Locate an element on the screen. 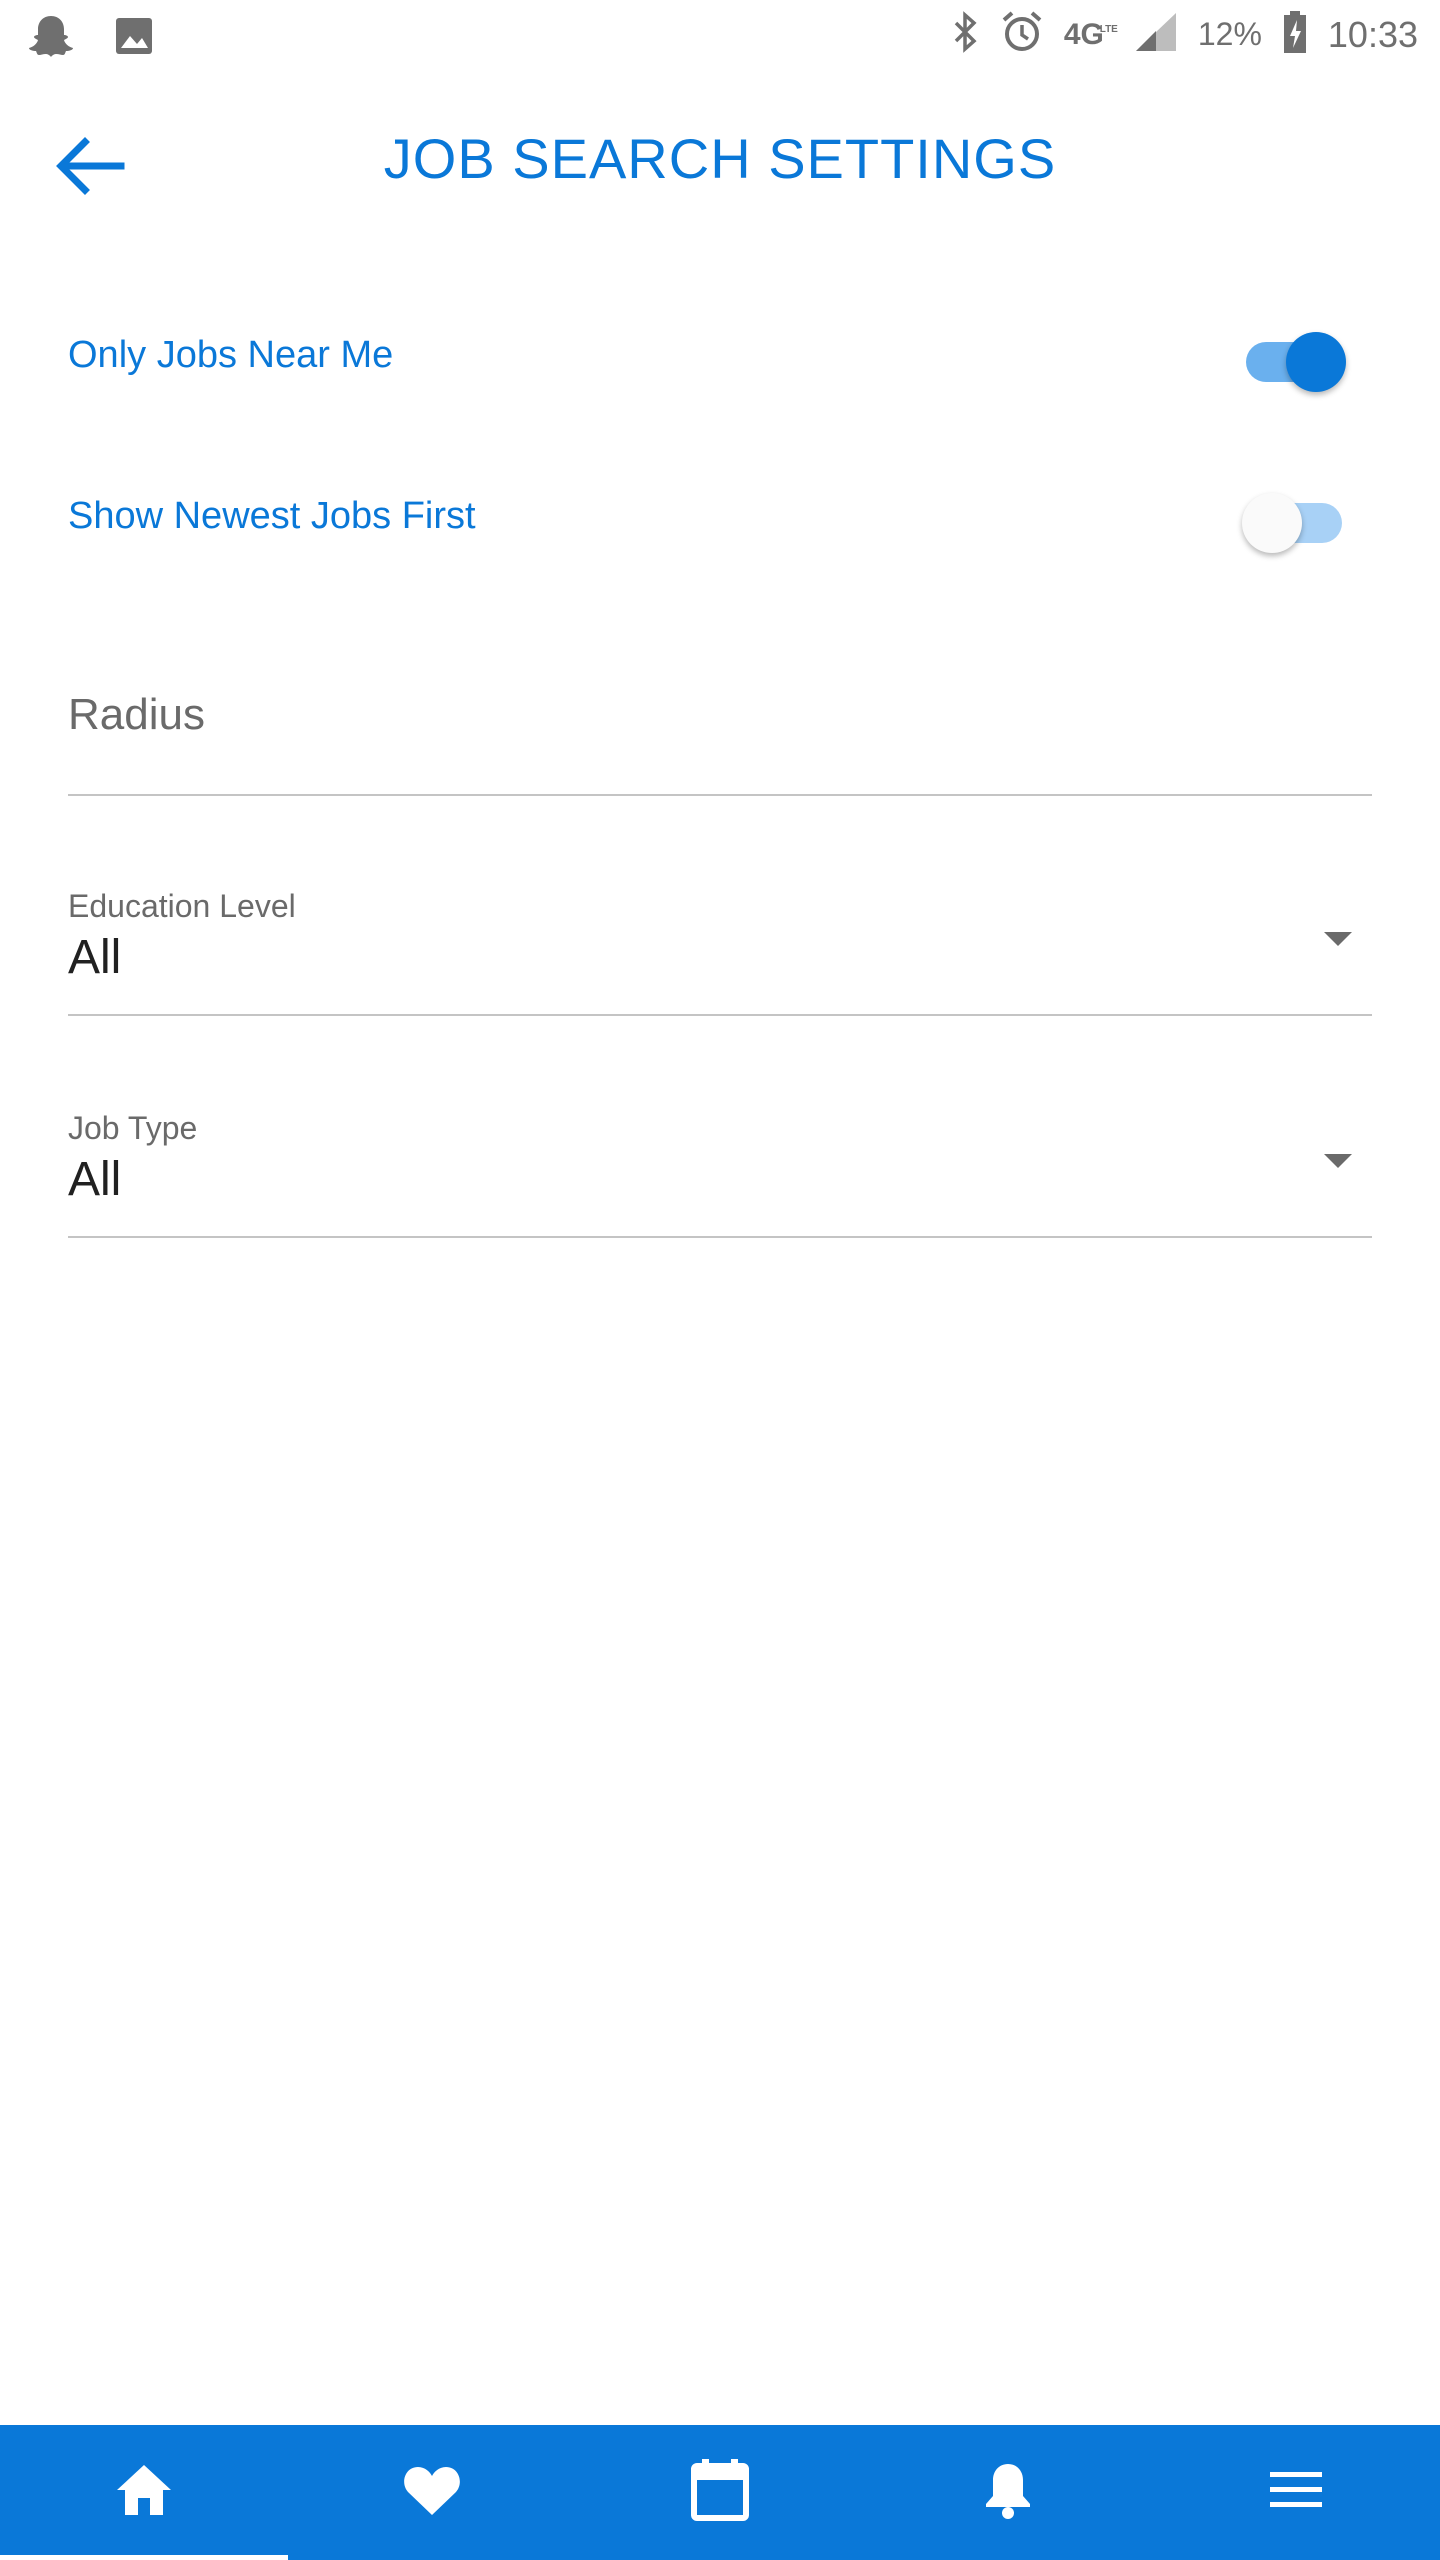  toggle-label-only-jobs-near-me: Only Jobs Near Me is located at coordinates (231, 355).